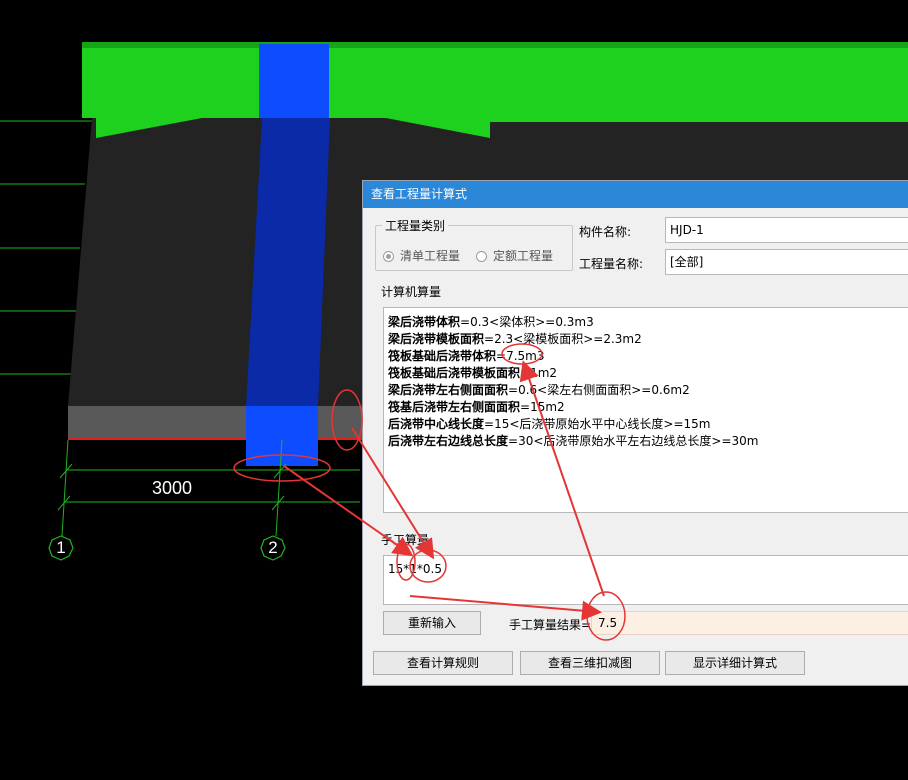  Describe the element at coordinates (481, 256) in the screenshot. I see `radio-dot` at that location.